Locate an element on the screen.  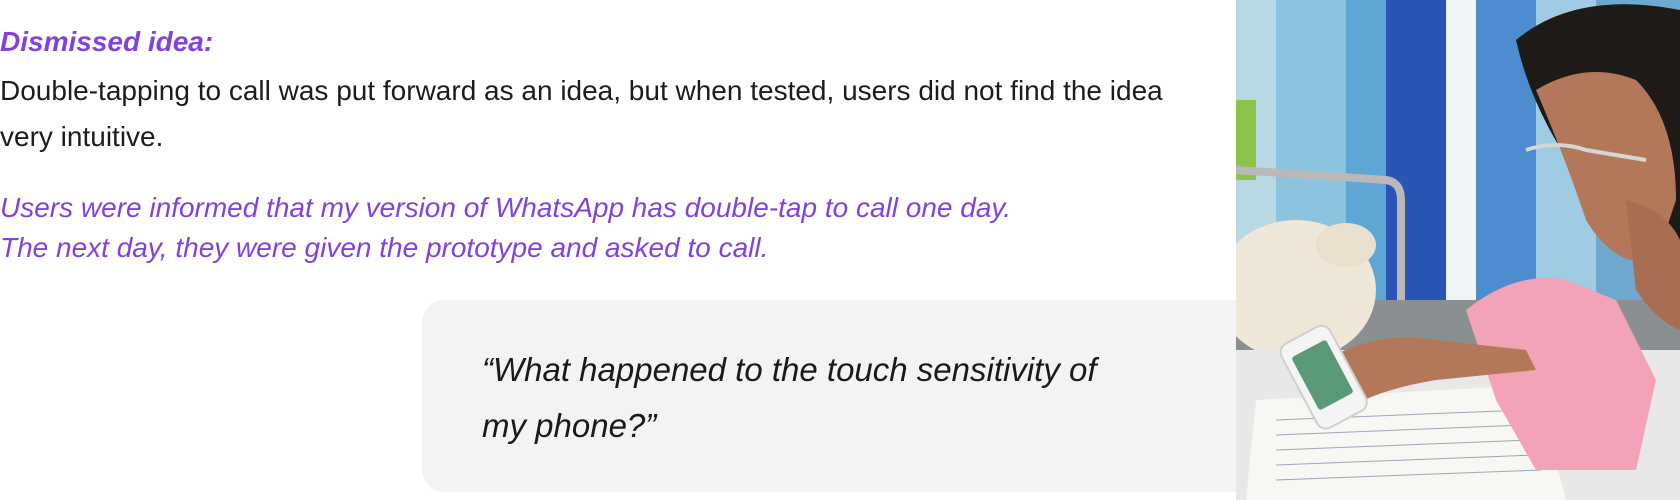
section-heading: Dismissed idea: is located at coordinates (107, 41).